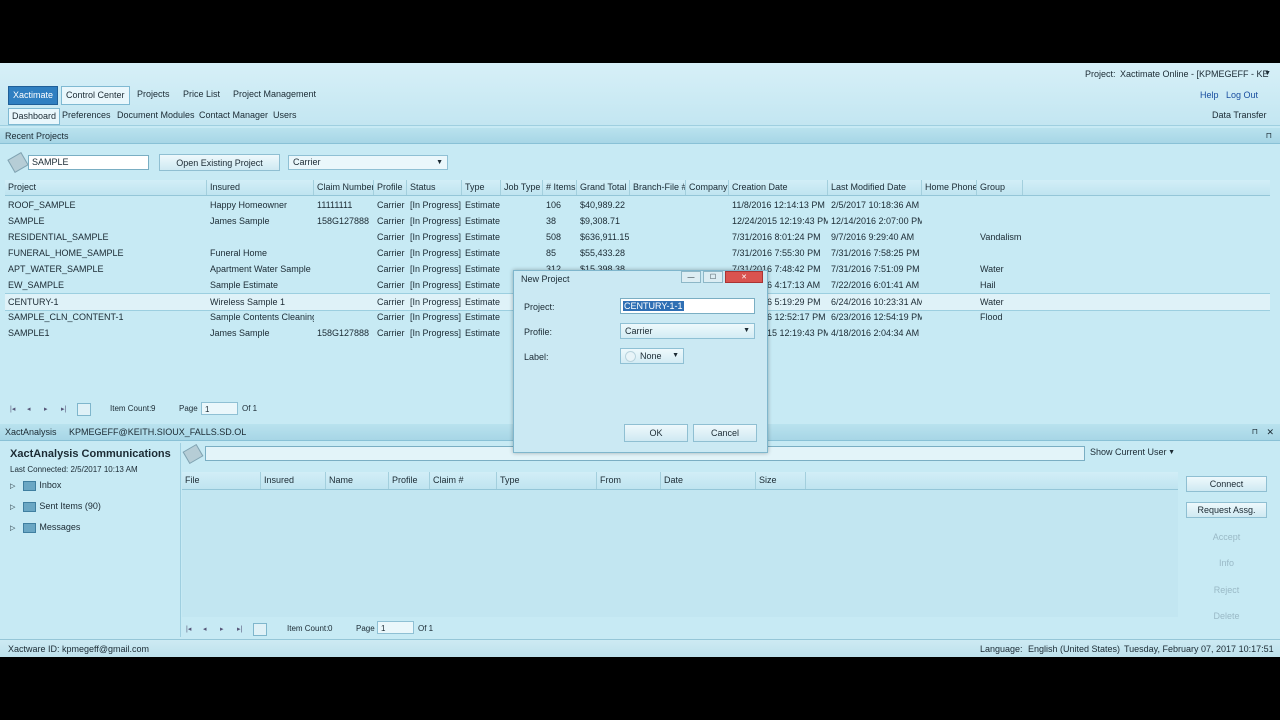 This screenshot has width=1280, height=720. Describe the element at coordinates (201, 94) in the screenshot. I see `menu-price-list: Price List` at that location.